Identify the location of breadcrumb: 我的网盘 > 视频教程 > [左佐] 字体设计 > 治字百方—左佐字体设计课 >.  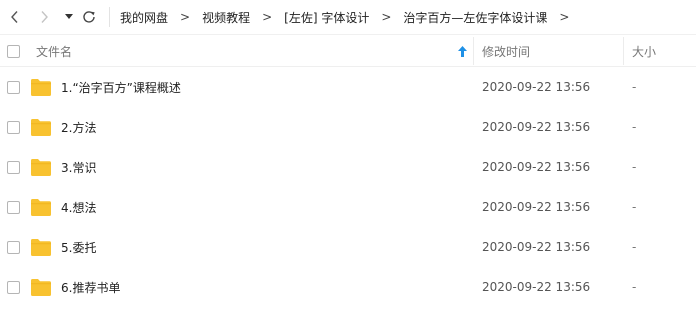
(350, 17).